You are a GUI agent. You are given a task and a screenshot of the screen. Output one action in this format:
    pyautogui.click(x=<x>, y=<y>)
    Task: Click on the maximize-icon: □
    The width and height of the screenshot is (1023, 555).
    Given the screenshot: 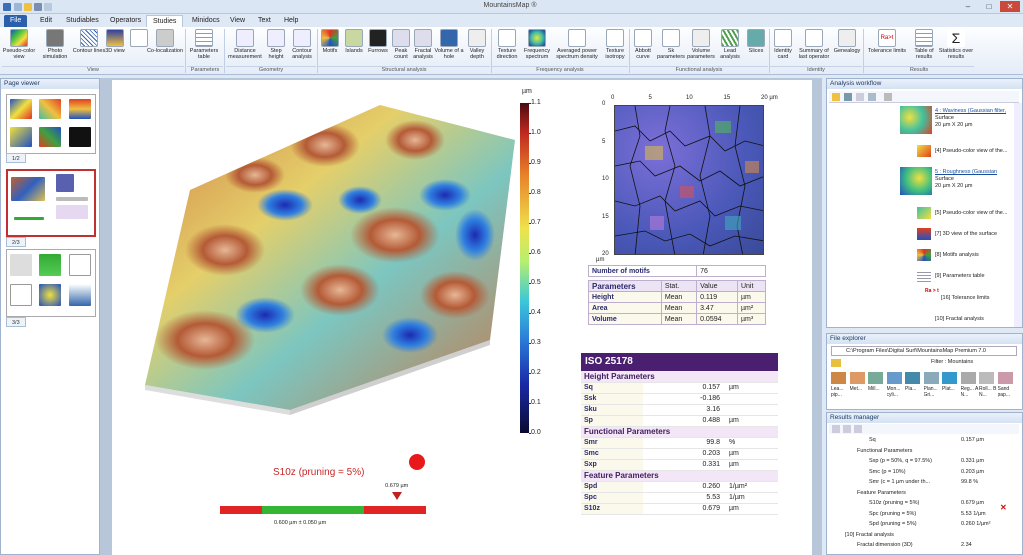 What is the action you would take?
    pyautogui.click(x=989, y=6)
    